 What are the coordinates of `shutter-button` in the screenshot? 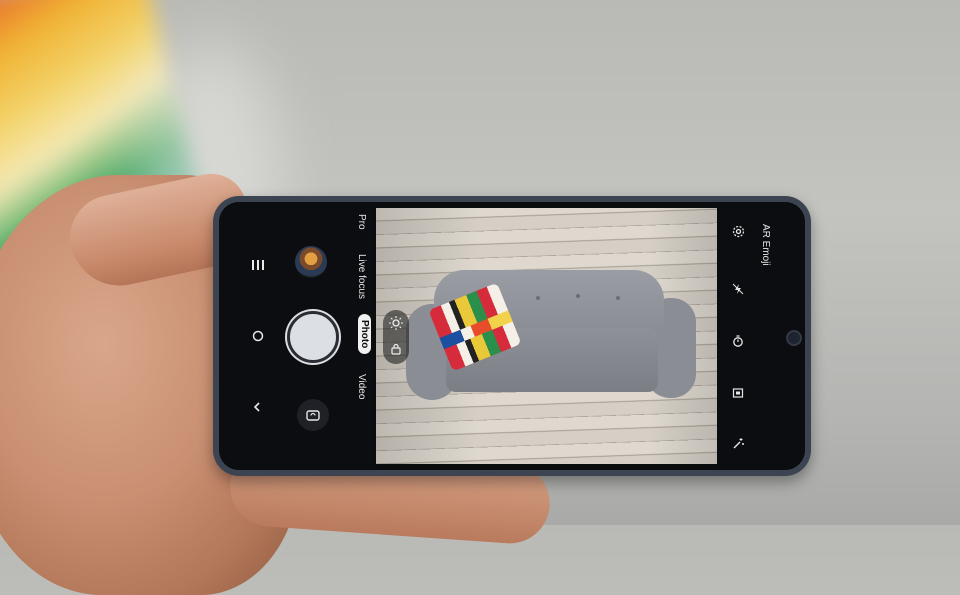 It's located at (313, 337).